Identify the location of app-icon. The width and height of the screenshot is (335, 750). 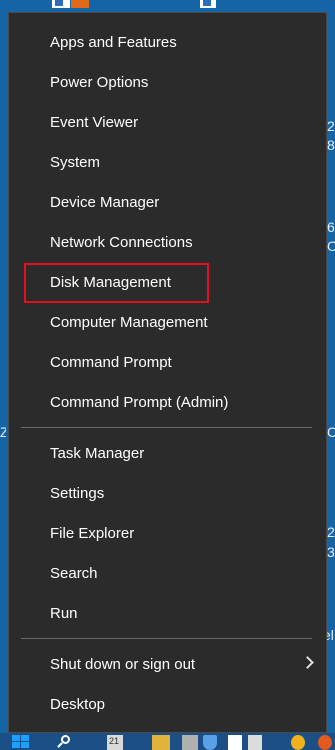
(190, 742).